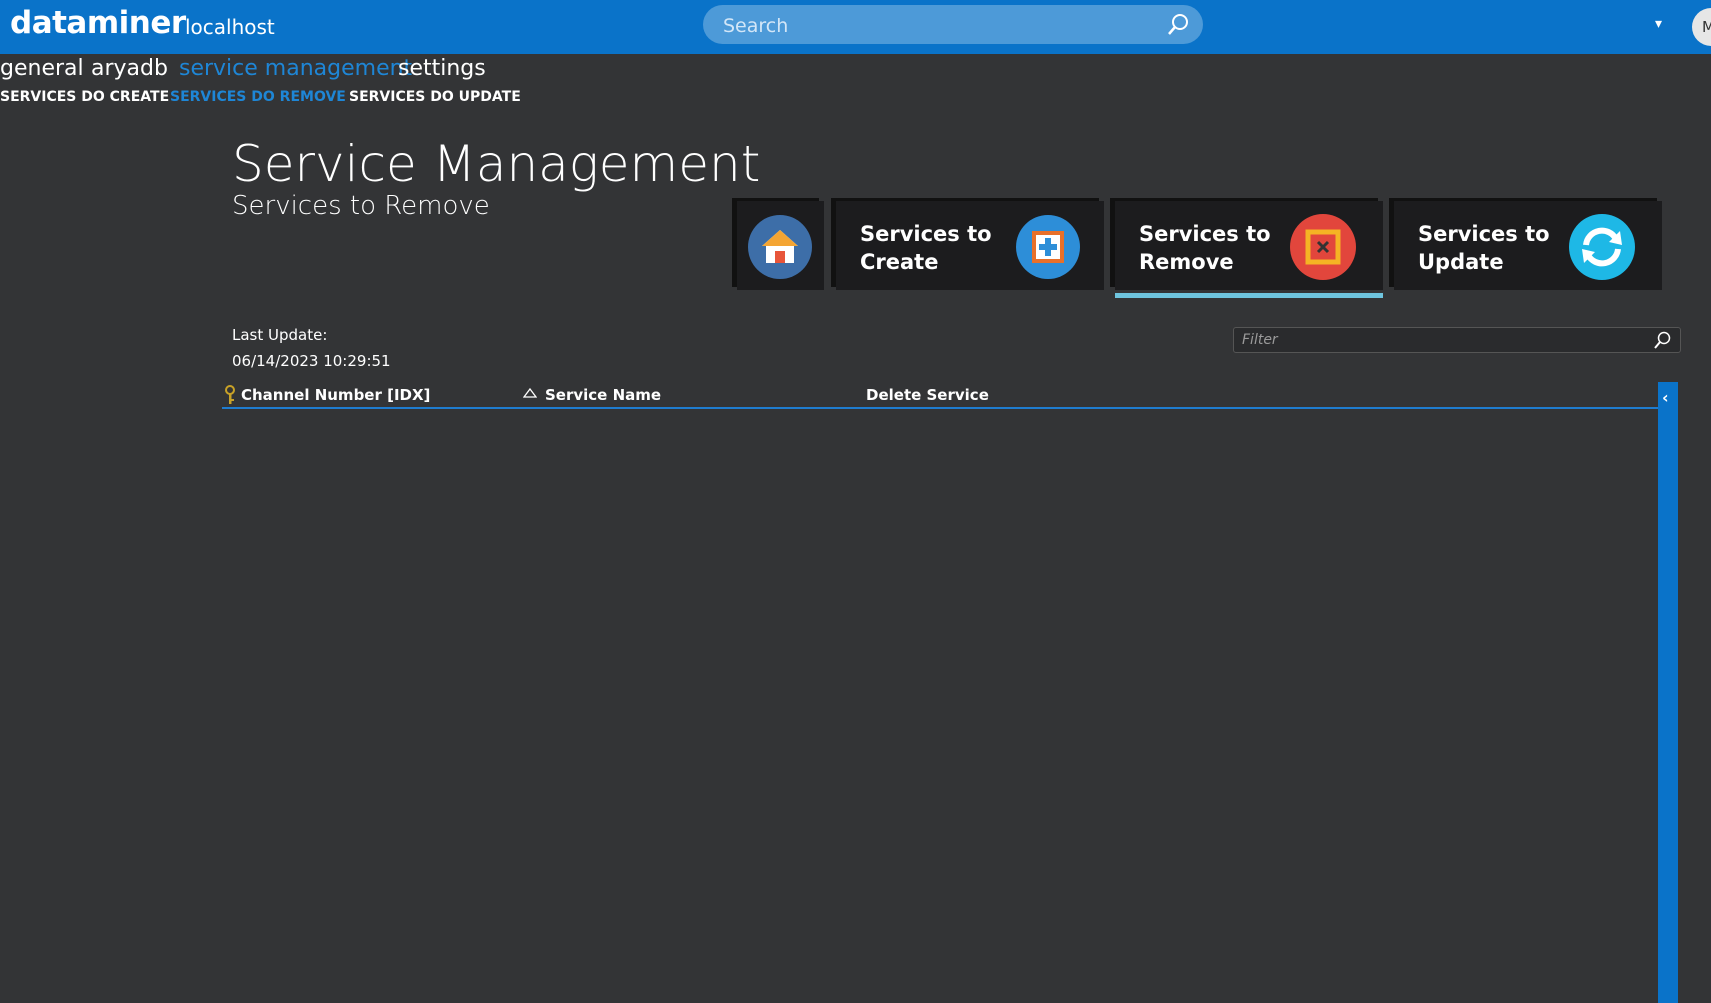 This screenshot has height=1003, width=1711. I want to click on services-to-update-label: Services to Update, so click(1484, 248).